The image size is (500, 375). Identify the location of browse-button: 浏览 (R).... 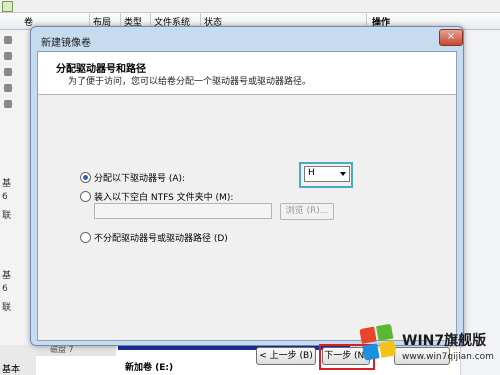
(307, 211).